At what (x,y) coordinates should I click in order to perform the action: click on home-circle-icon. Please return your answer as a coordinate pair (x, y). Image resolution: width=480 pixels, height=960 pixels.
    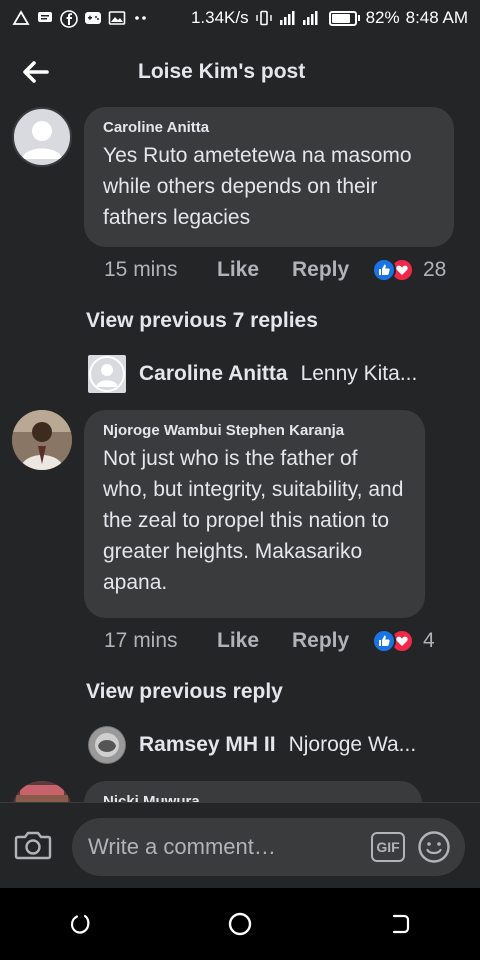
    Looking at the image, I should click on (240, 924).